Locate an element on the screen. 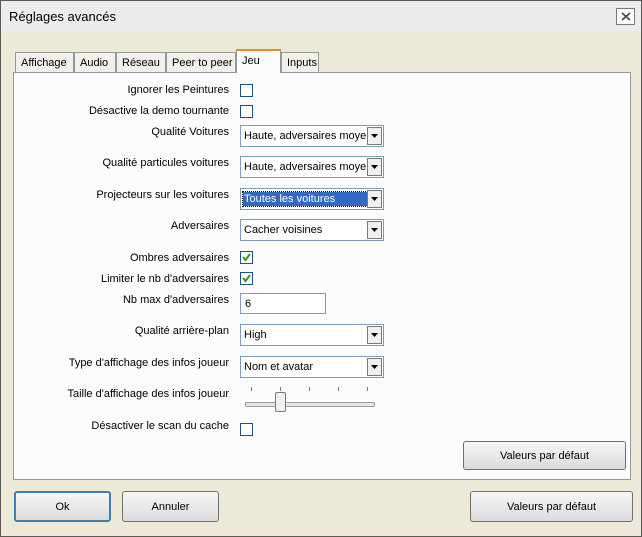 The width and height of the screenshot is (642, 537). close-icon is located at coordinates (626, 16).